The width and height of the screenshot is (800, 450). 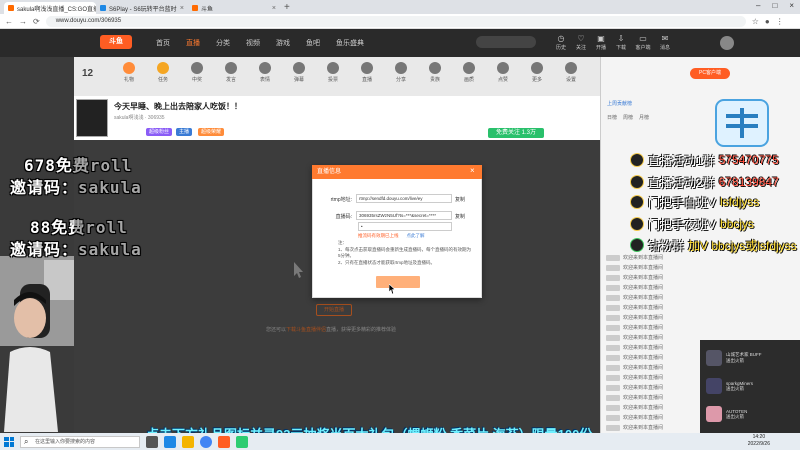 I want to click on url-input: www.douyu.com/306935, so click(x=395, y=21).